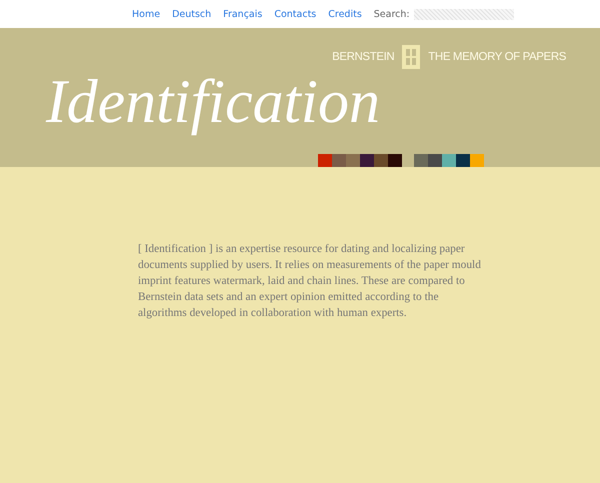 The width and height of the screenshot is (600, 483). I want to click on nav-link: Home, so click(146, 14).